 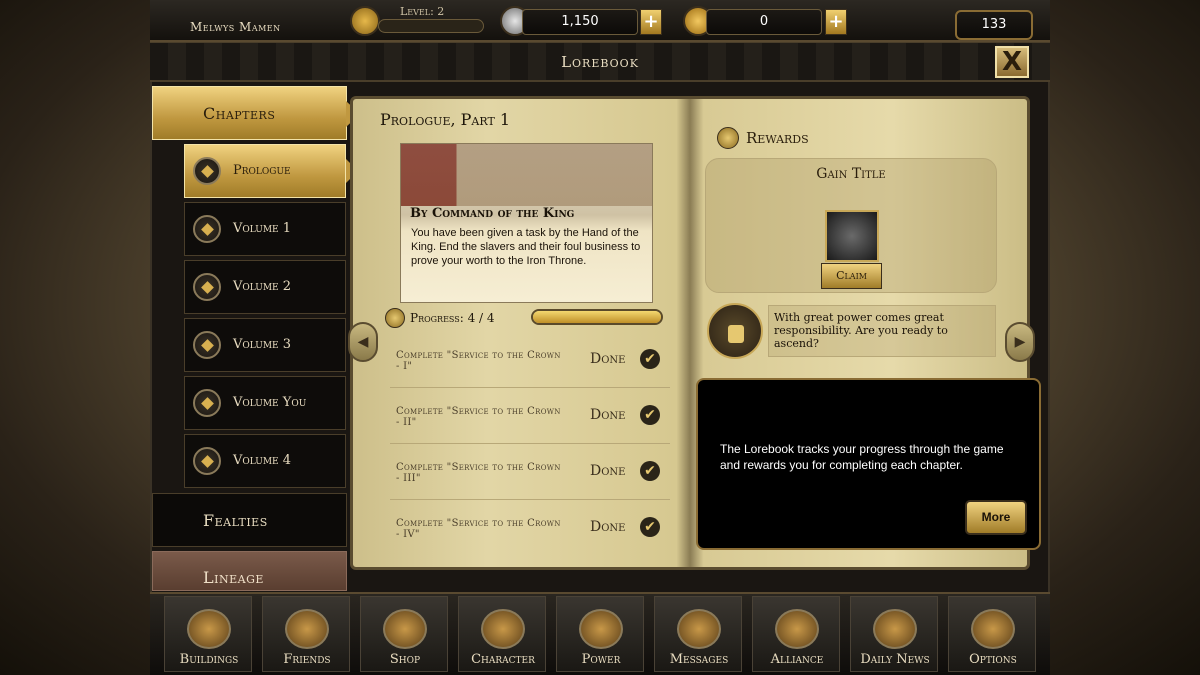 What do you see at coordinates (307, 629) in the screenshot?
I see `handshake-icon` at bounding box center [307, 629].